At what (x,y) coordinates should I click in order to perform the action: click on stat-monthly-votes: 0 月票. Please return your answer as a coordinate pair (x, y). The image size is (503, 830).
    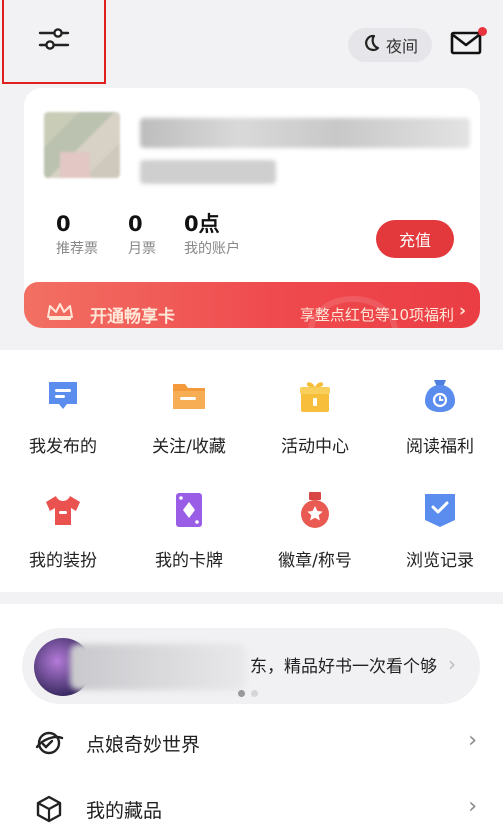
    Looking at the image, I should click on (142, 235).